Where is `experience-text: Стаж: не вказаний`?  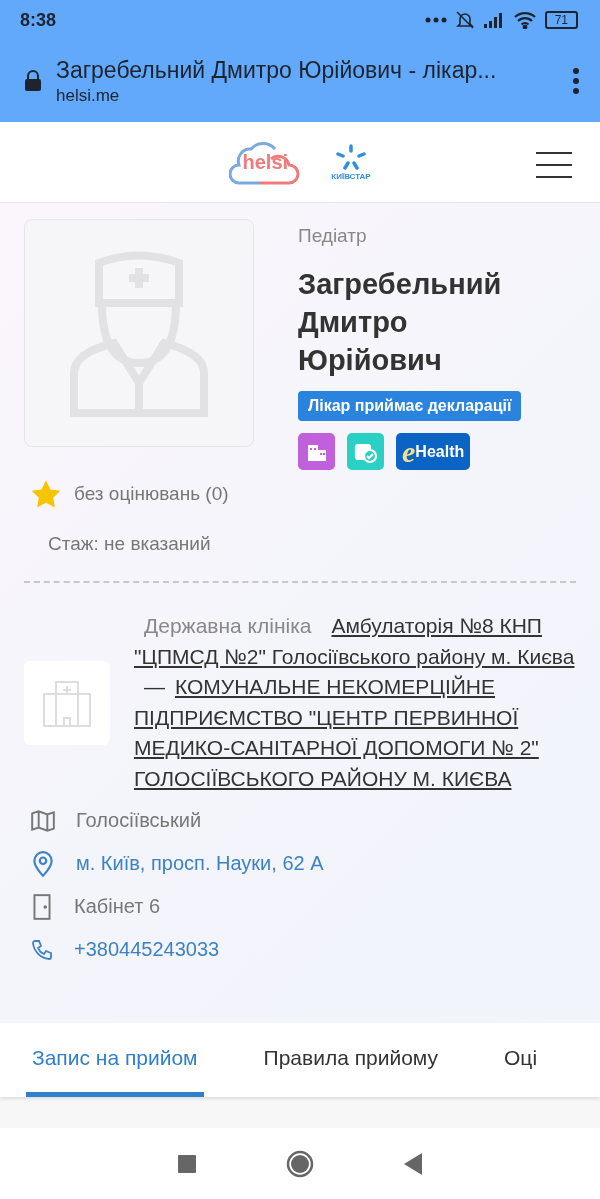 experience-text: Стаж: не вказаний is located at coordinates (130, 544).